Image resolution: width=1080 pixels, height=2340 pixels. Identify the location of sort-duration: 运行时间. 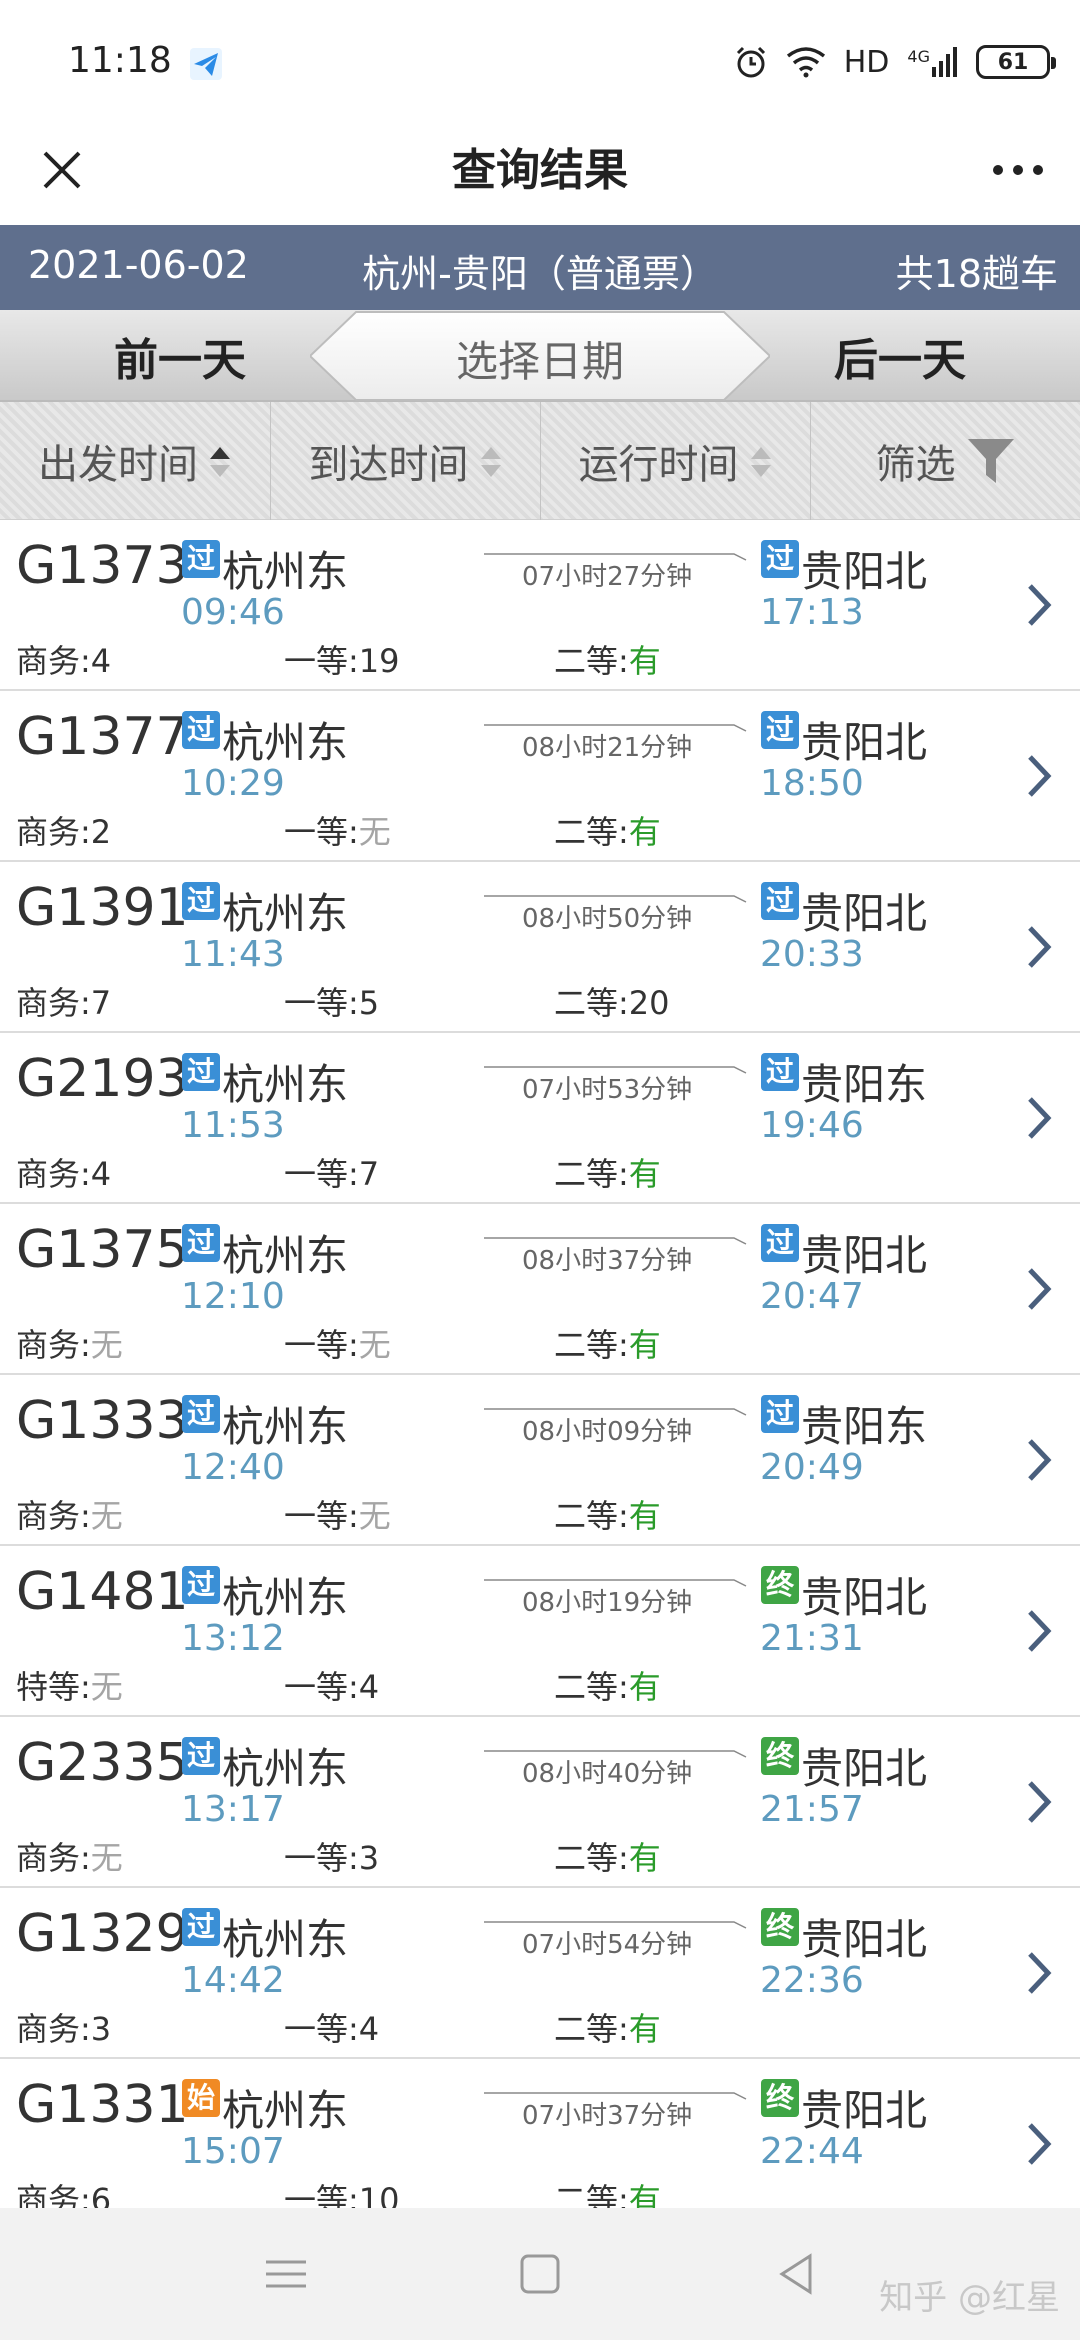
(675, 461).